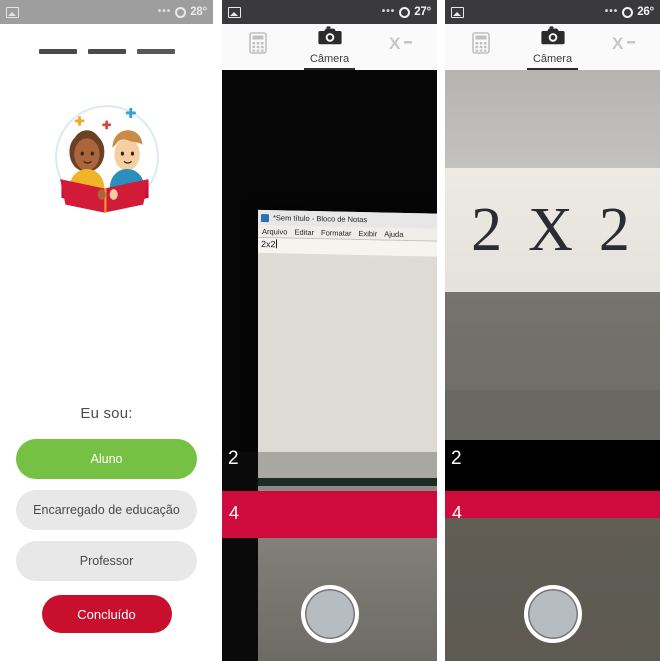  Describe the element at coordinates (320, 219) in the screenshot. I see `notepad-title-label: *Sem título - Bloco de Notas` at that location.